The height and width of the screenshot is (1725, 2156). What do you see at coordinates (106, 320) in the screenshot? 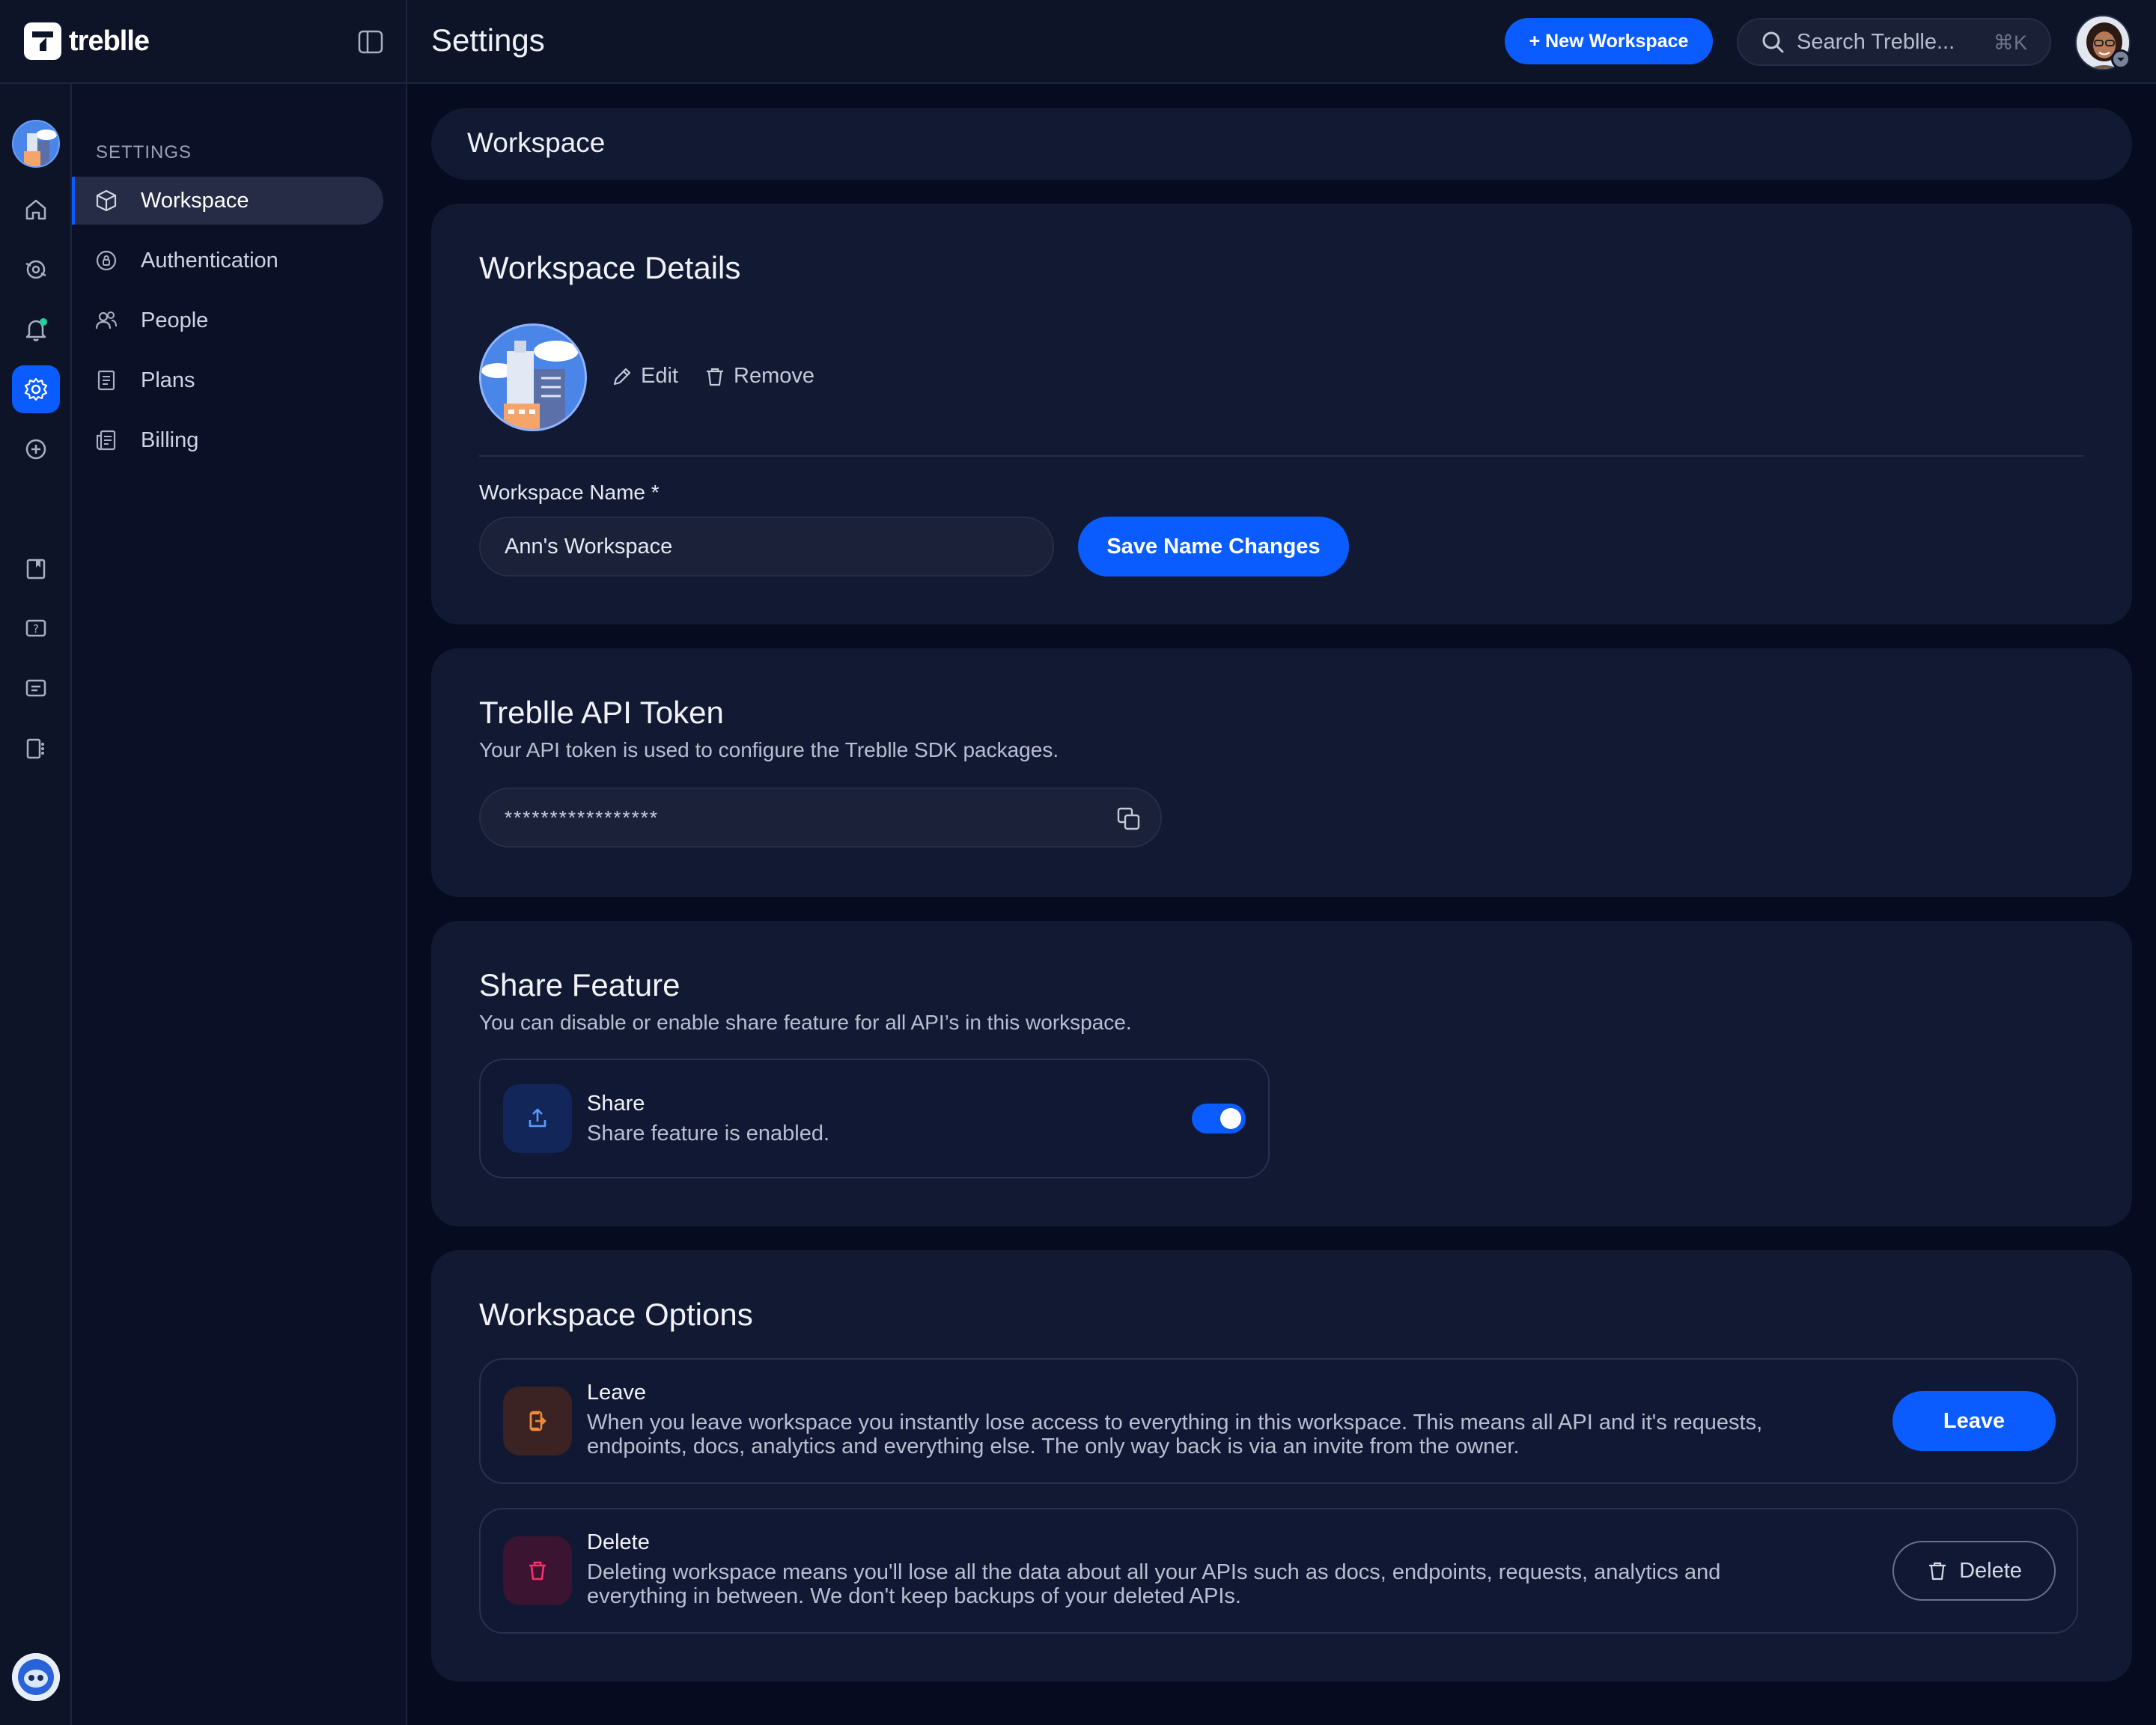
I see `people-icon` at bounding box center [106, 320].